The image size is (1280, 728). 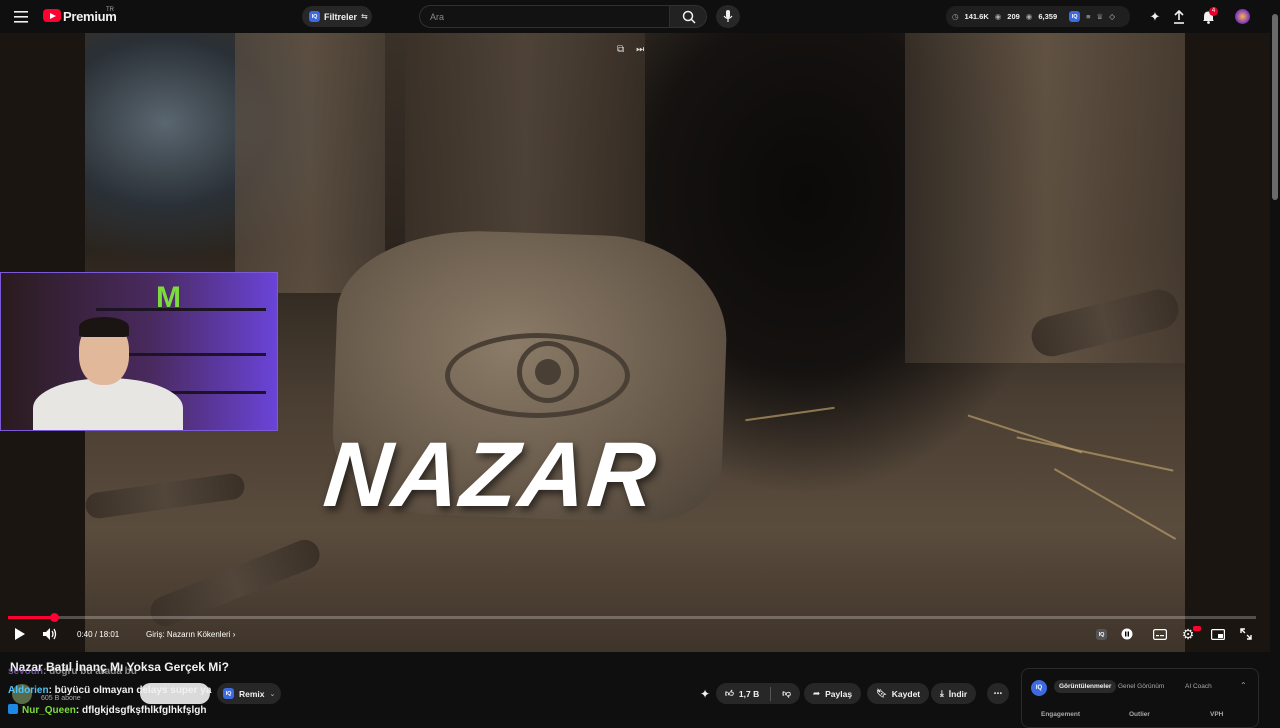 I want to click on voice-search-button, so click(x=728, y=16).